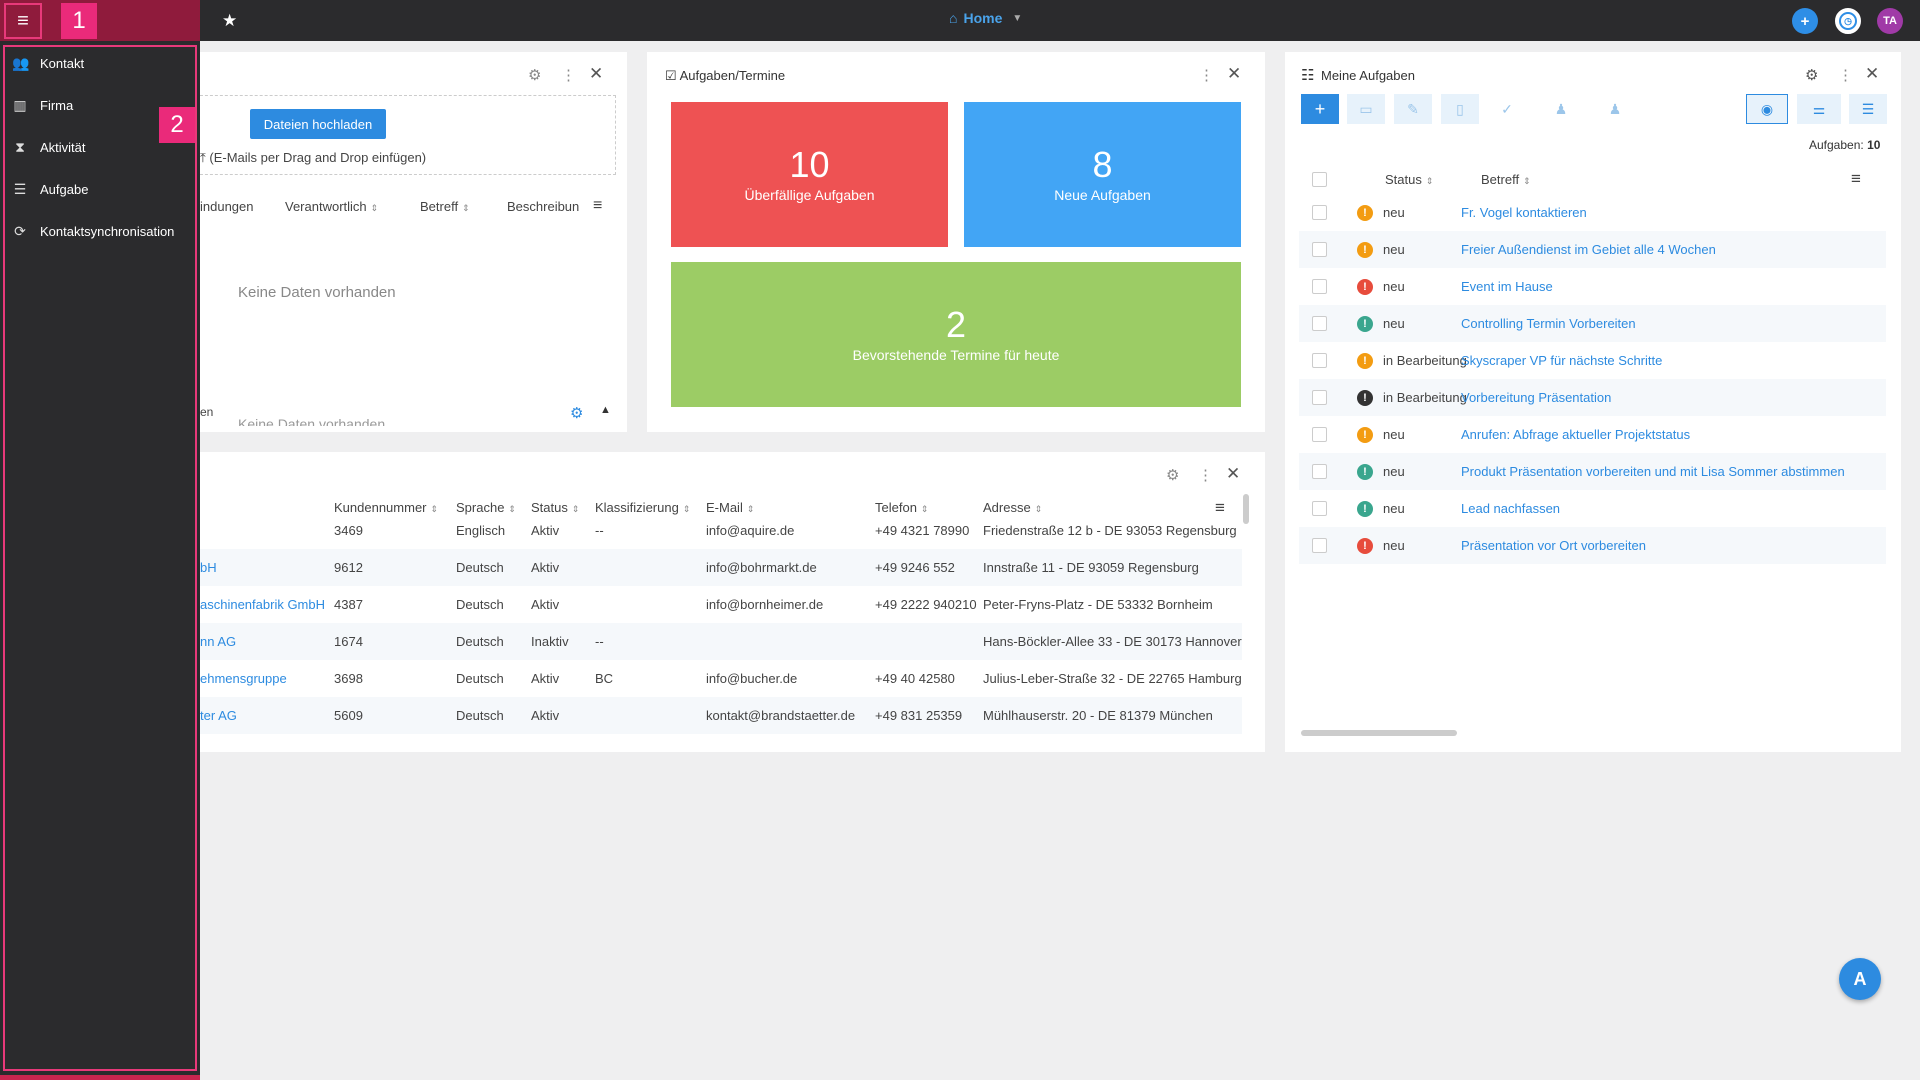 Image resolution: width=1920 pixels, height=1080 pixels. What do you see at coordinates (1890, 21) in the screenshot?
I see `avatar: TA` at bounding box center [1890, 21].